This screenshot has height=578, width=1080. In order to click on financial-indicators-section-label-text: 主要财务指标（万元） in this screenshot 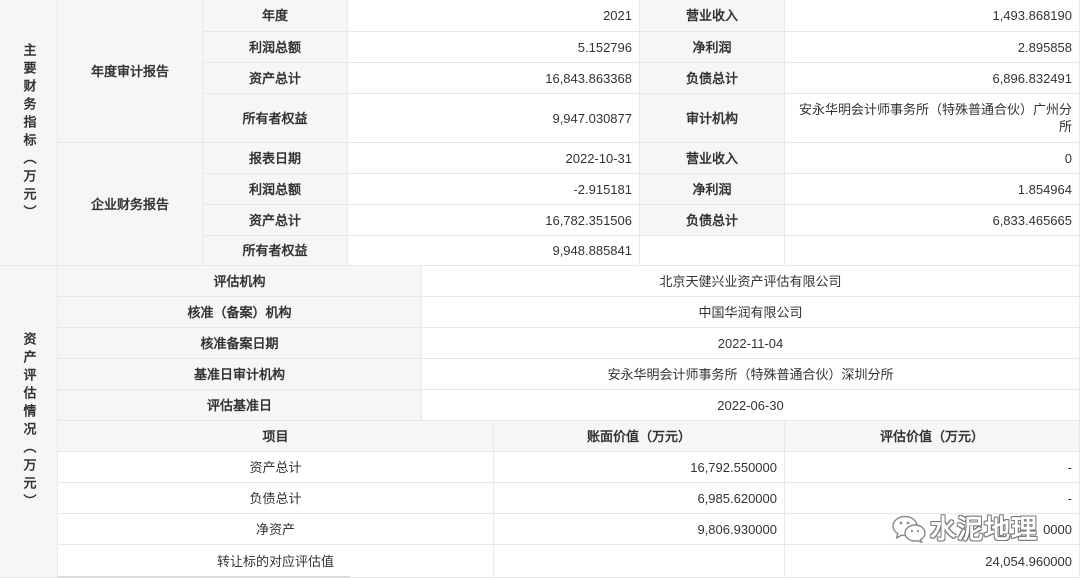, I will do `click(29, 132)`.